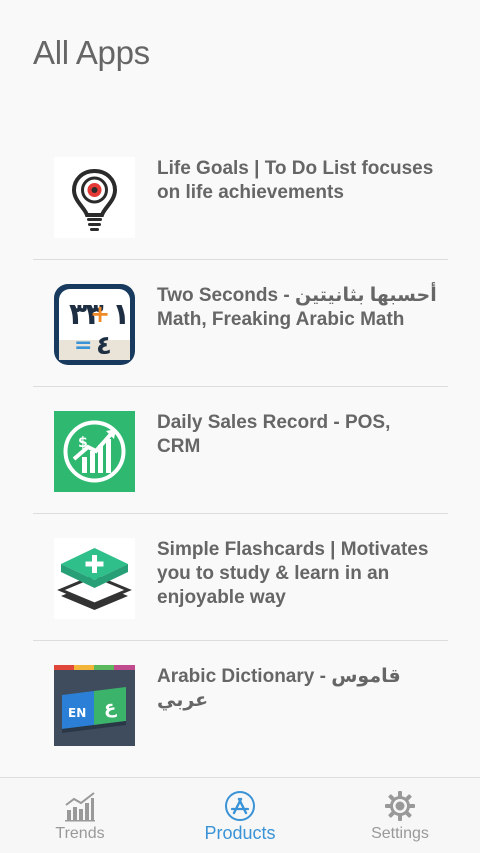 The image size is (480, 853). What do you see at coordinates (77, 713) in the screenshot?
I see `svg-text: EN` at bounding box center [77, 713].